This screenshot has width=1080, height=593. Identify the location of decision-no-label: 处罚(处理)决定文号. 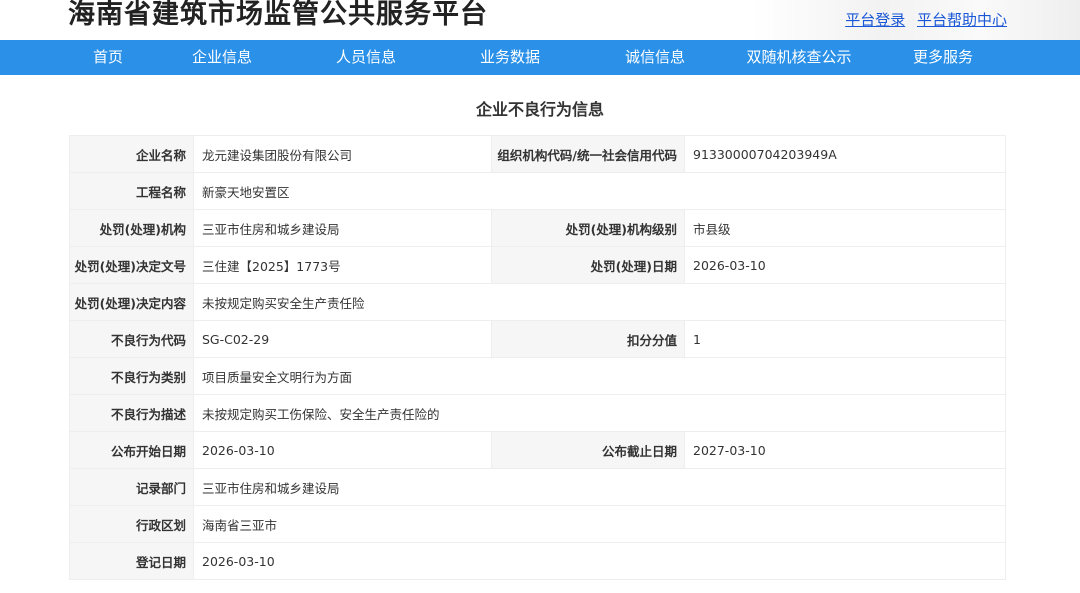
(131, 265).